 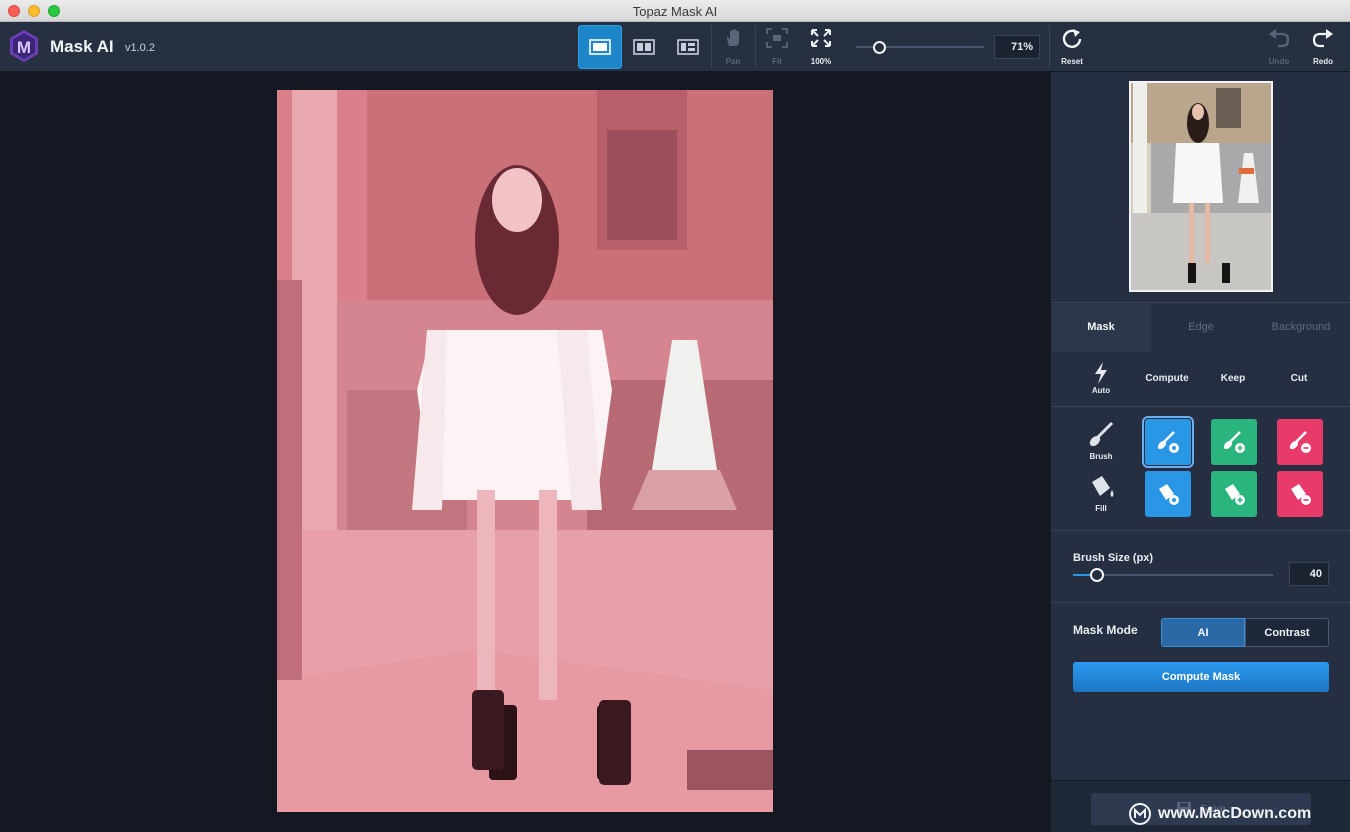 I want to click on keep-fill-button, so click(x=1234, y=494).